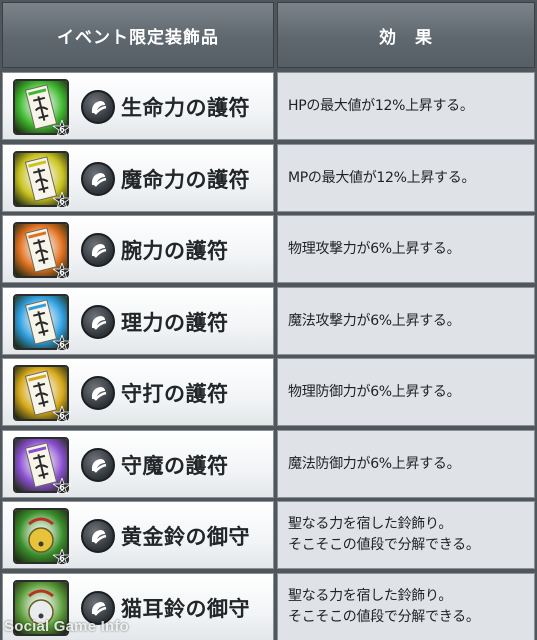 Image resolution: width=537 pixels, height=640 pixels. Describe the element at coordinates (374, 391) in the screenshot. I see `item-effect: 物理防御力が6%上昇する。` at that location.